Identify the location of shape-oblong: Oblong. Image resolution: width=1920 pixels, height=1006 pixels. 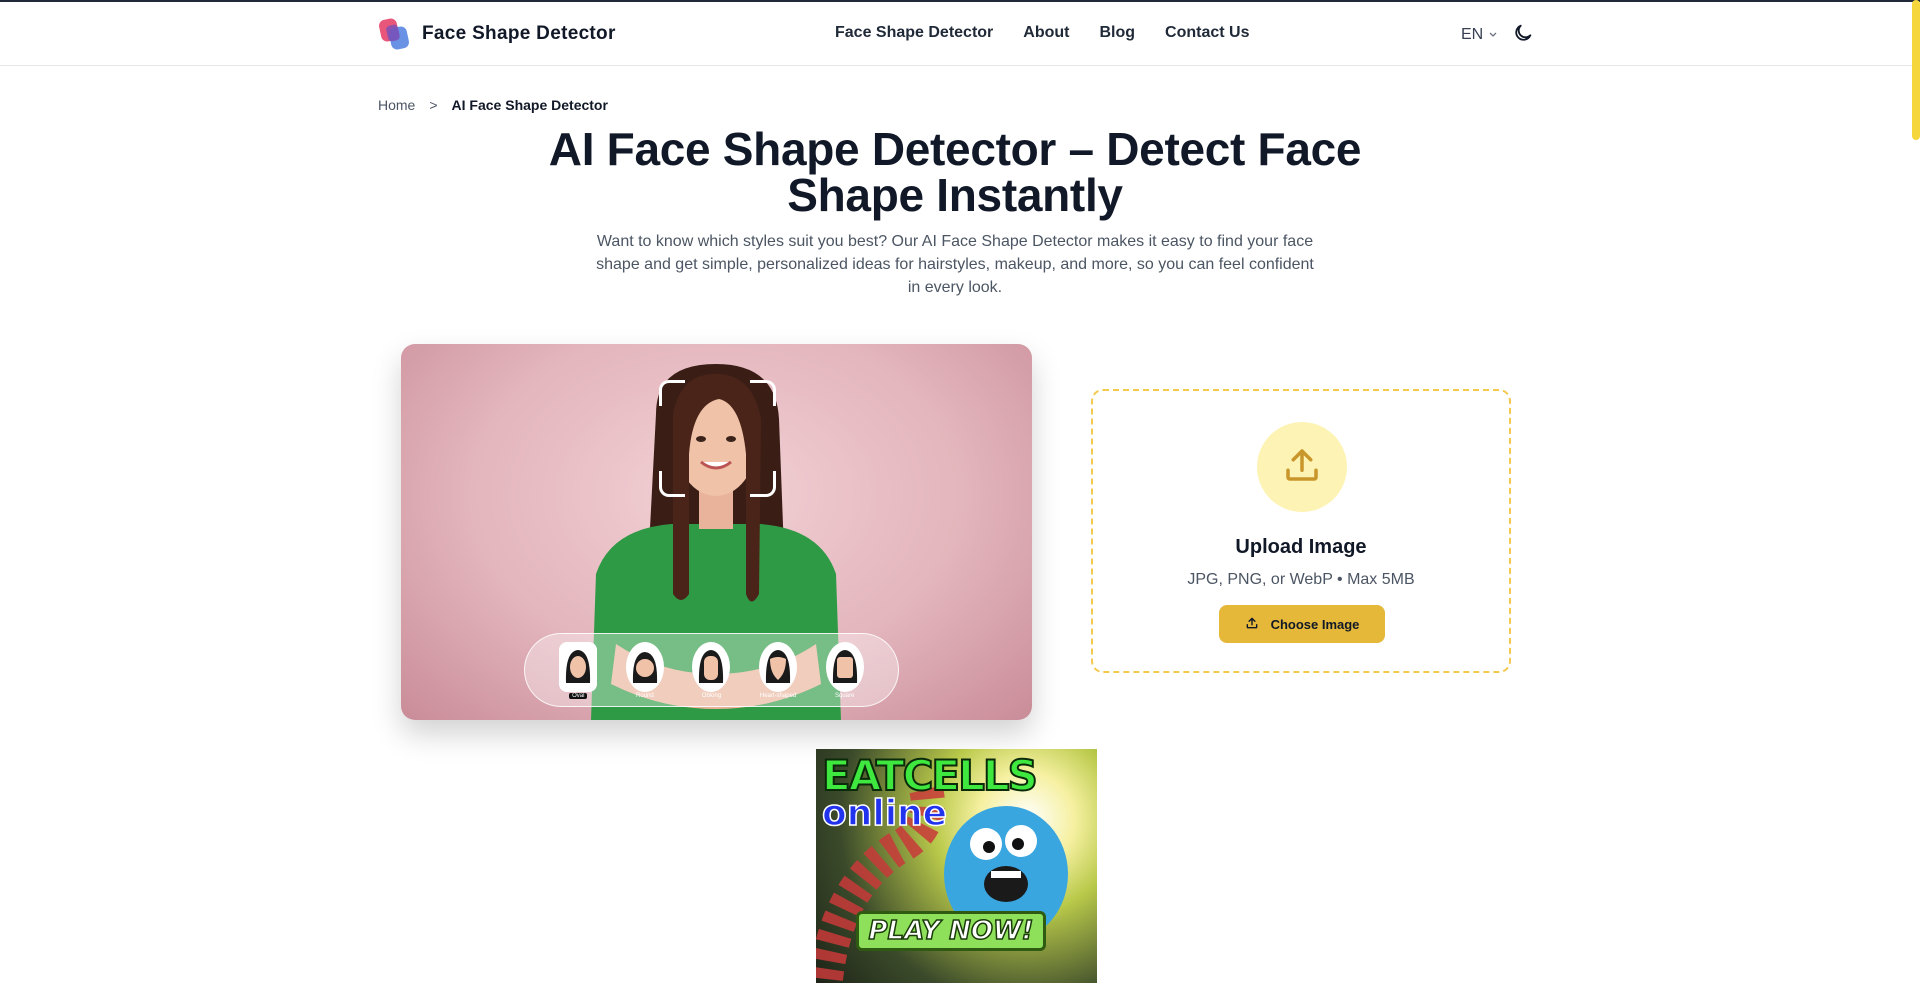
(711, 670).